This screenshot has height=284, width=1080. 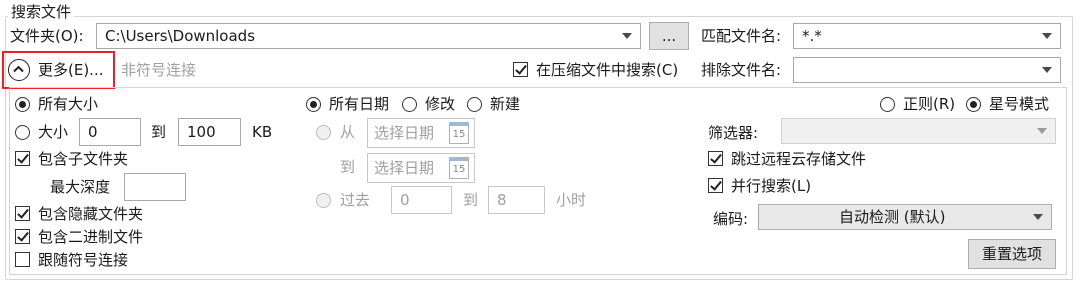 I want to click on past-radio, so click(x=323, y=200).